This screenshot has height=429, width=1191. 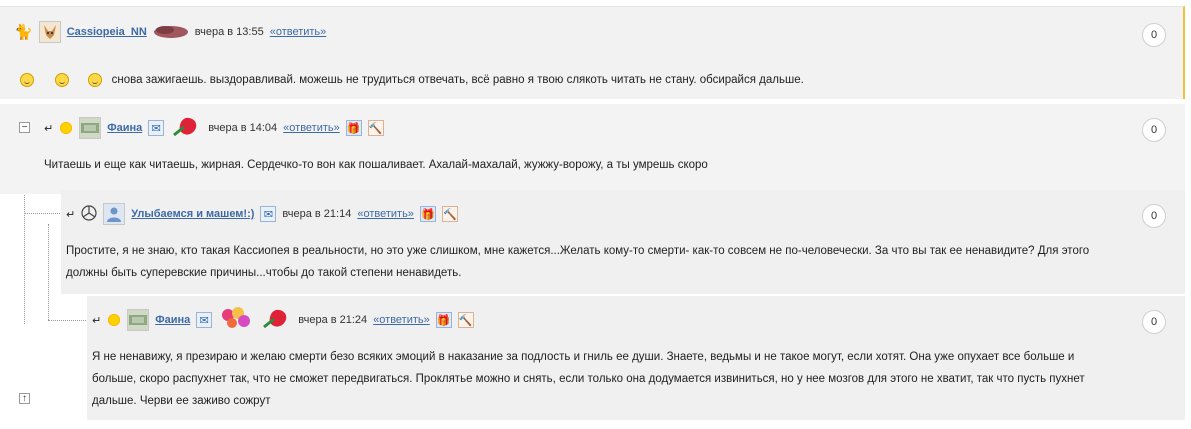 I want to click on comment-time: вчера в 14:04, so click(x=243, y=128).